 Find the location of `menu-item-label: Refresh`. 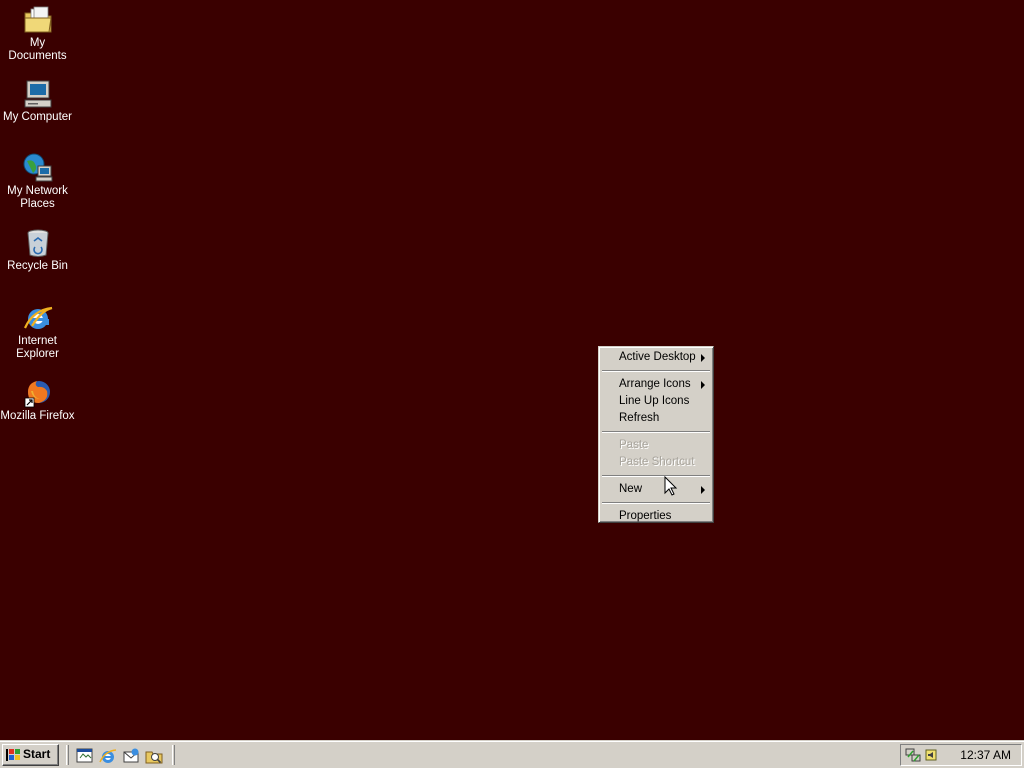

menu-item-label: Refresh is located at coordinates (639, 418).